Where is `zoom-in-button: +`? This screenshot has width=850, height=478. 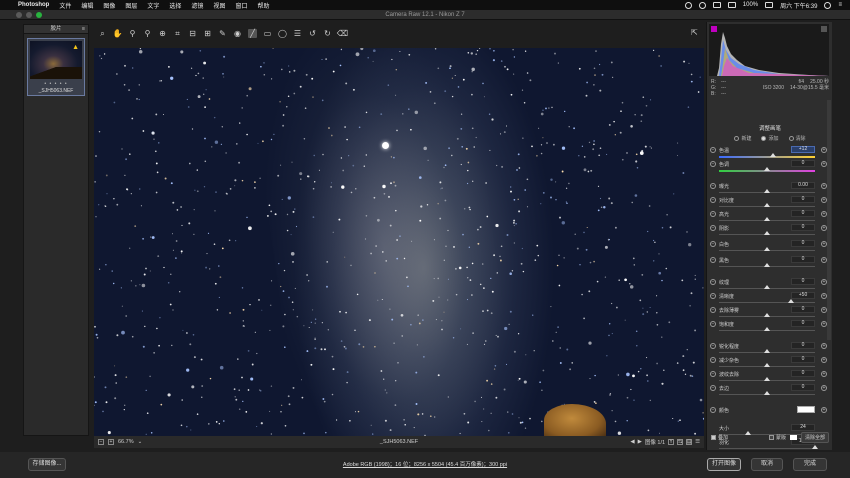
zoom-in-button: + is located at coordinates (111, 442).